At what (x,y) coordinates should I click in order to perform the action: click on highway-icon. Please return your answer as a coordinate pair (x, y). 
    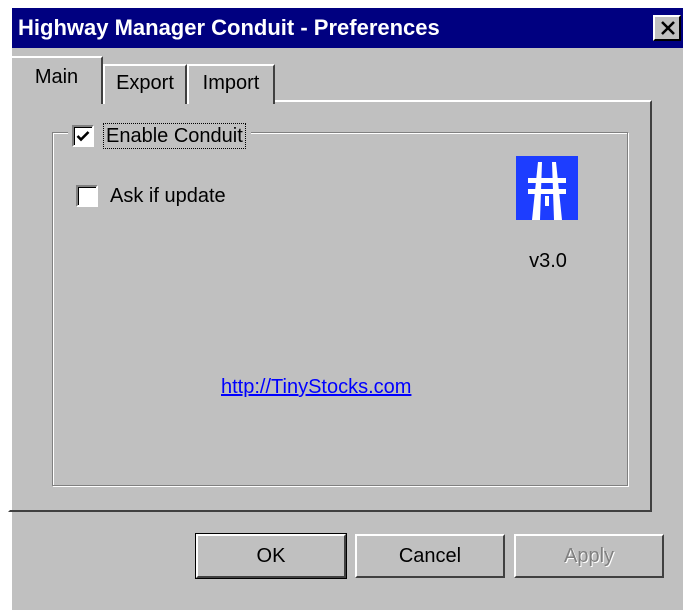
    Looking at the image, I should click on (547, 188).